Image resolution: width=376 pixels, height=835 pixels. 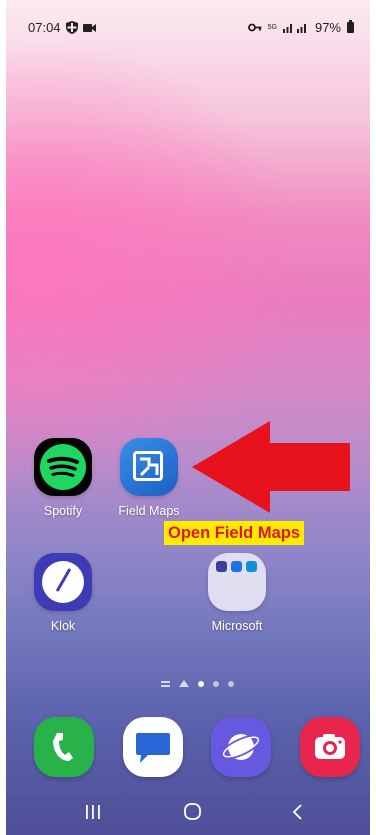 I want to click on app-label: Microsoft, so click(x=237, y=626).